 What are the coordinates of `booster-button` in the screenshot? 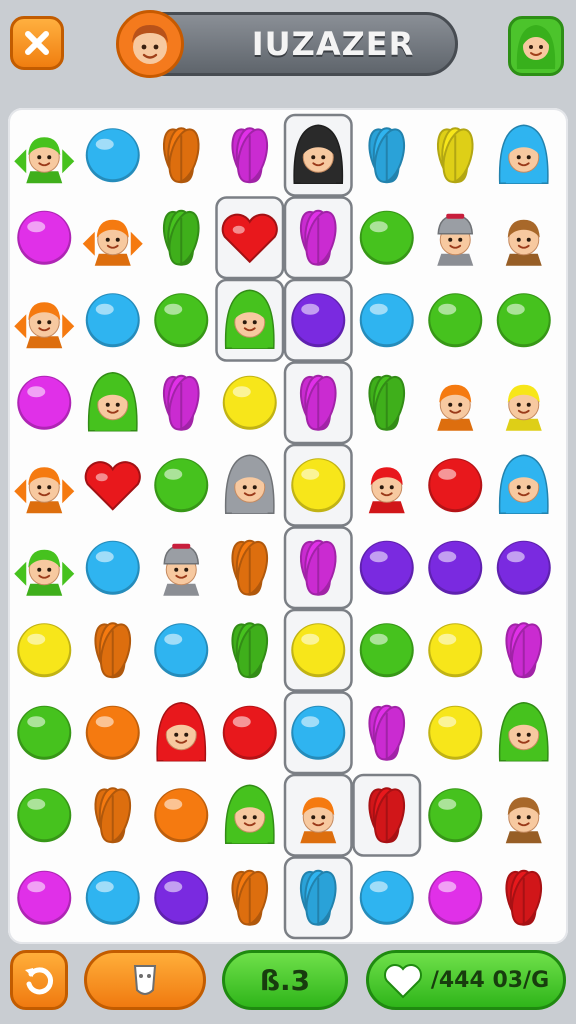 It's located at (145, 980).